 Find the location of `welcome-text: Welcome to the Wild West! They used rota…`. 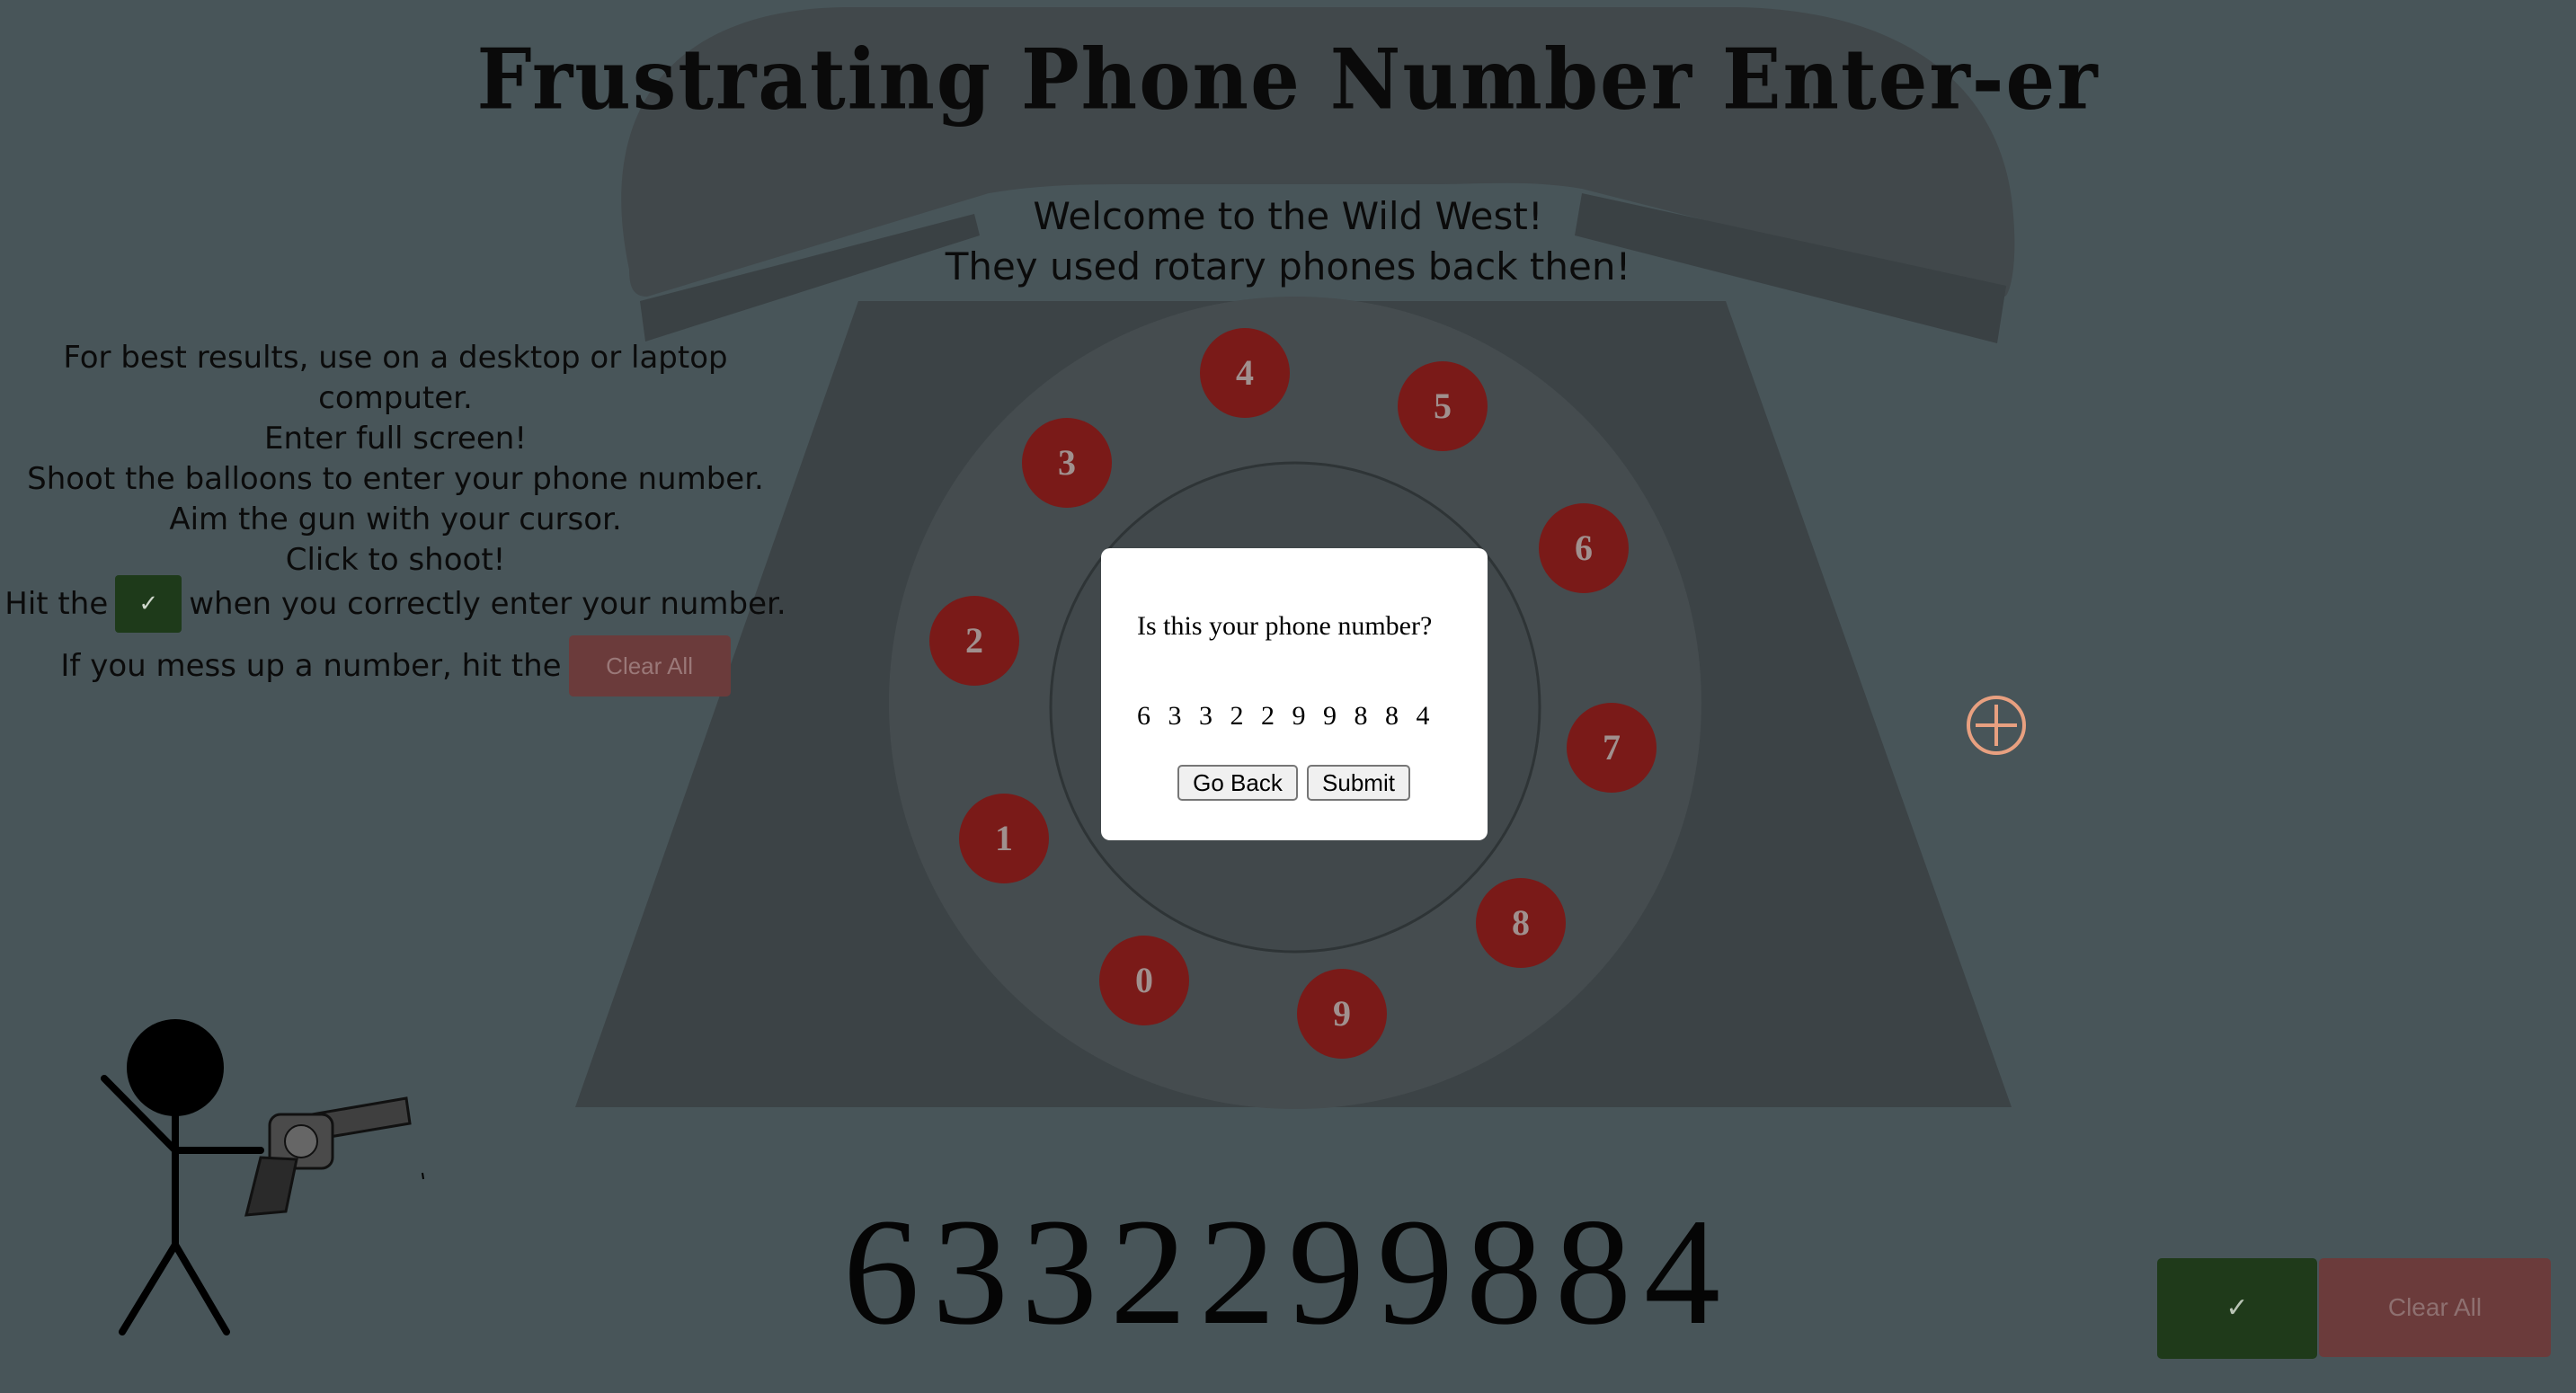

welcome-text: Welcome to the Wild West! They used rota… is located at coordinates (1288, 242).